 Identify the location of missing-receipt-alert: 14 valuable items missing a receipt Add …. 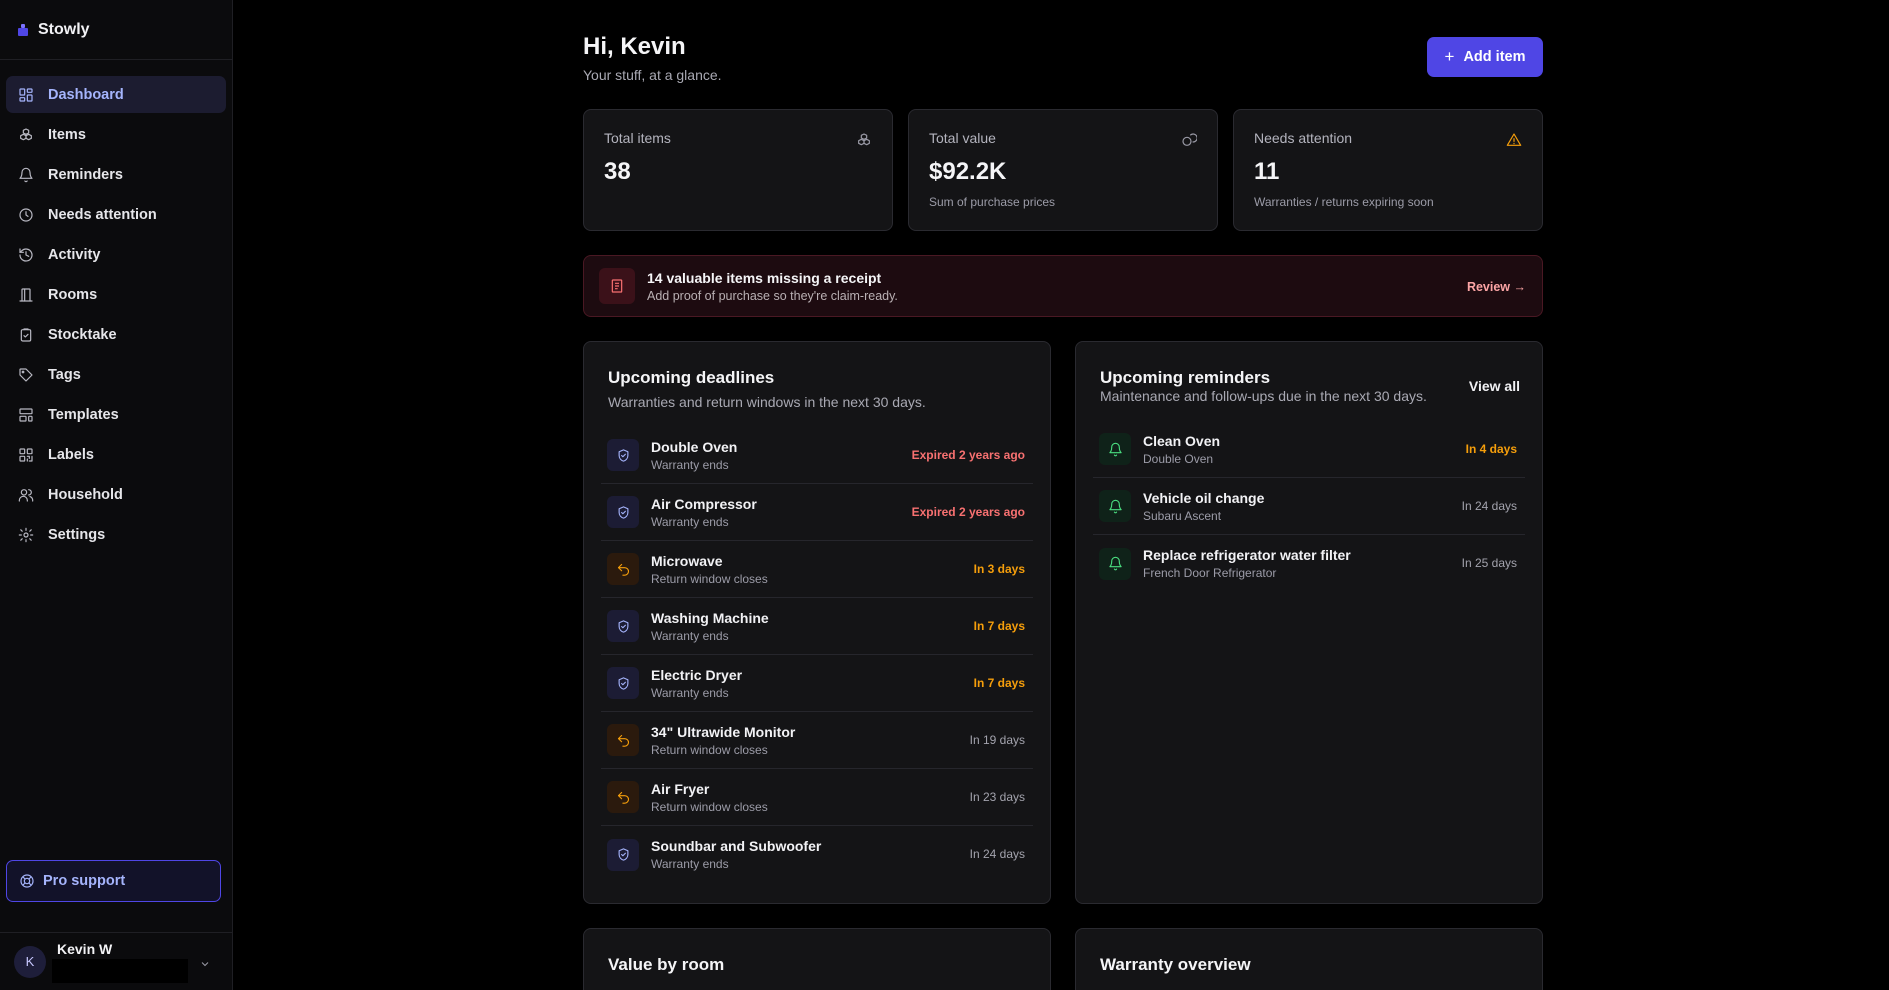
(1063, 286).